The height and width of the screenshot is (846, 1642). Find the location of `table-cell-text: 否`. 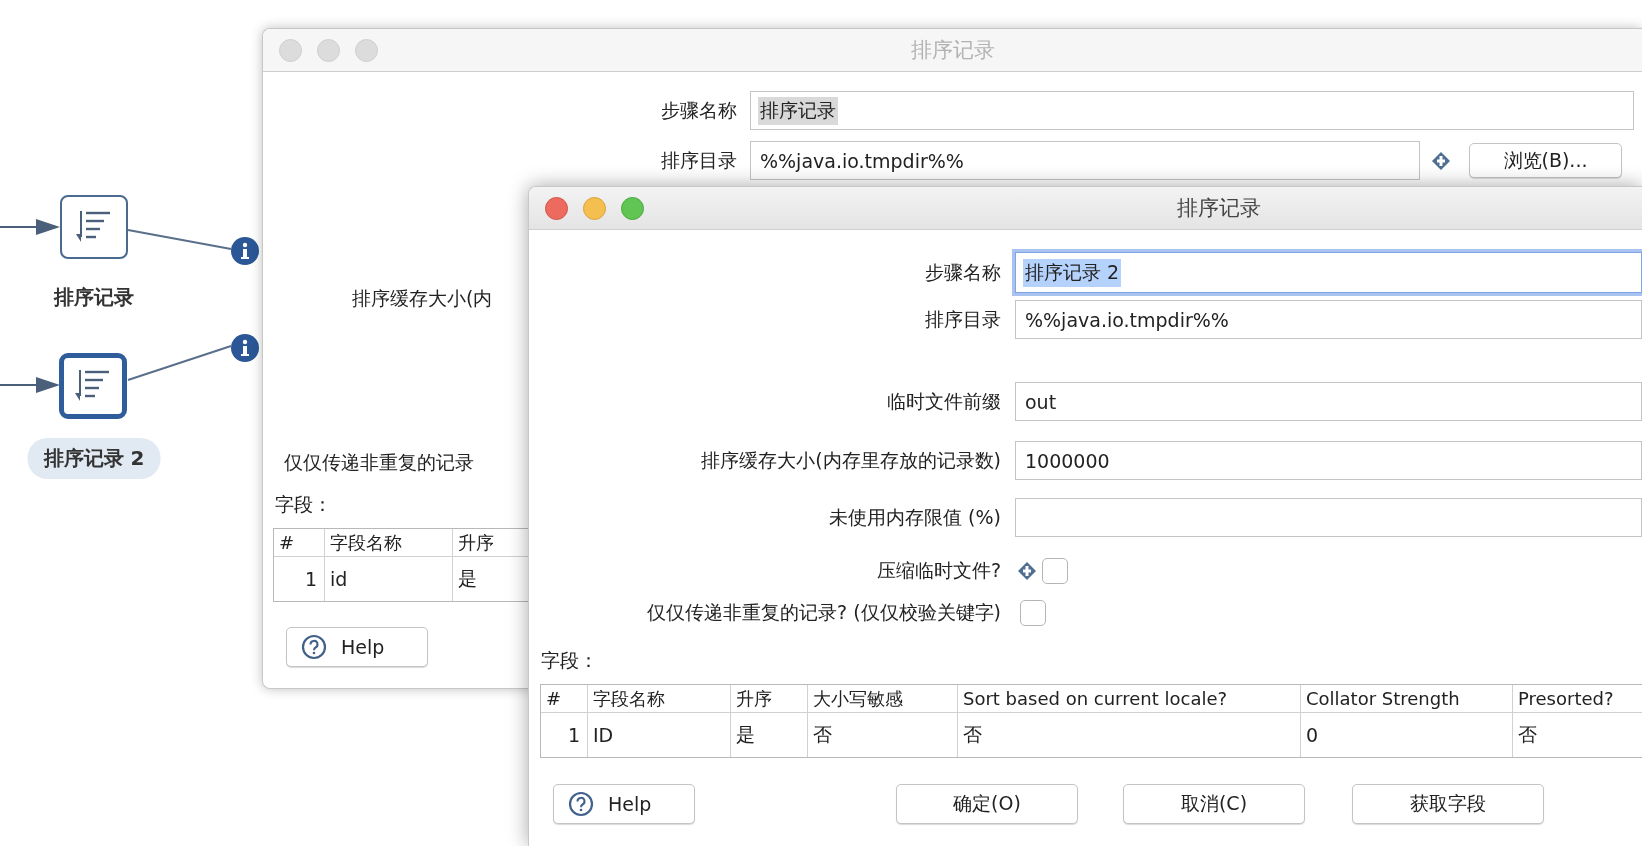

table-cell-text: 否 is located at coordinates (1527, 734).